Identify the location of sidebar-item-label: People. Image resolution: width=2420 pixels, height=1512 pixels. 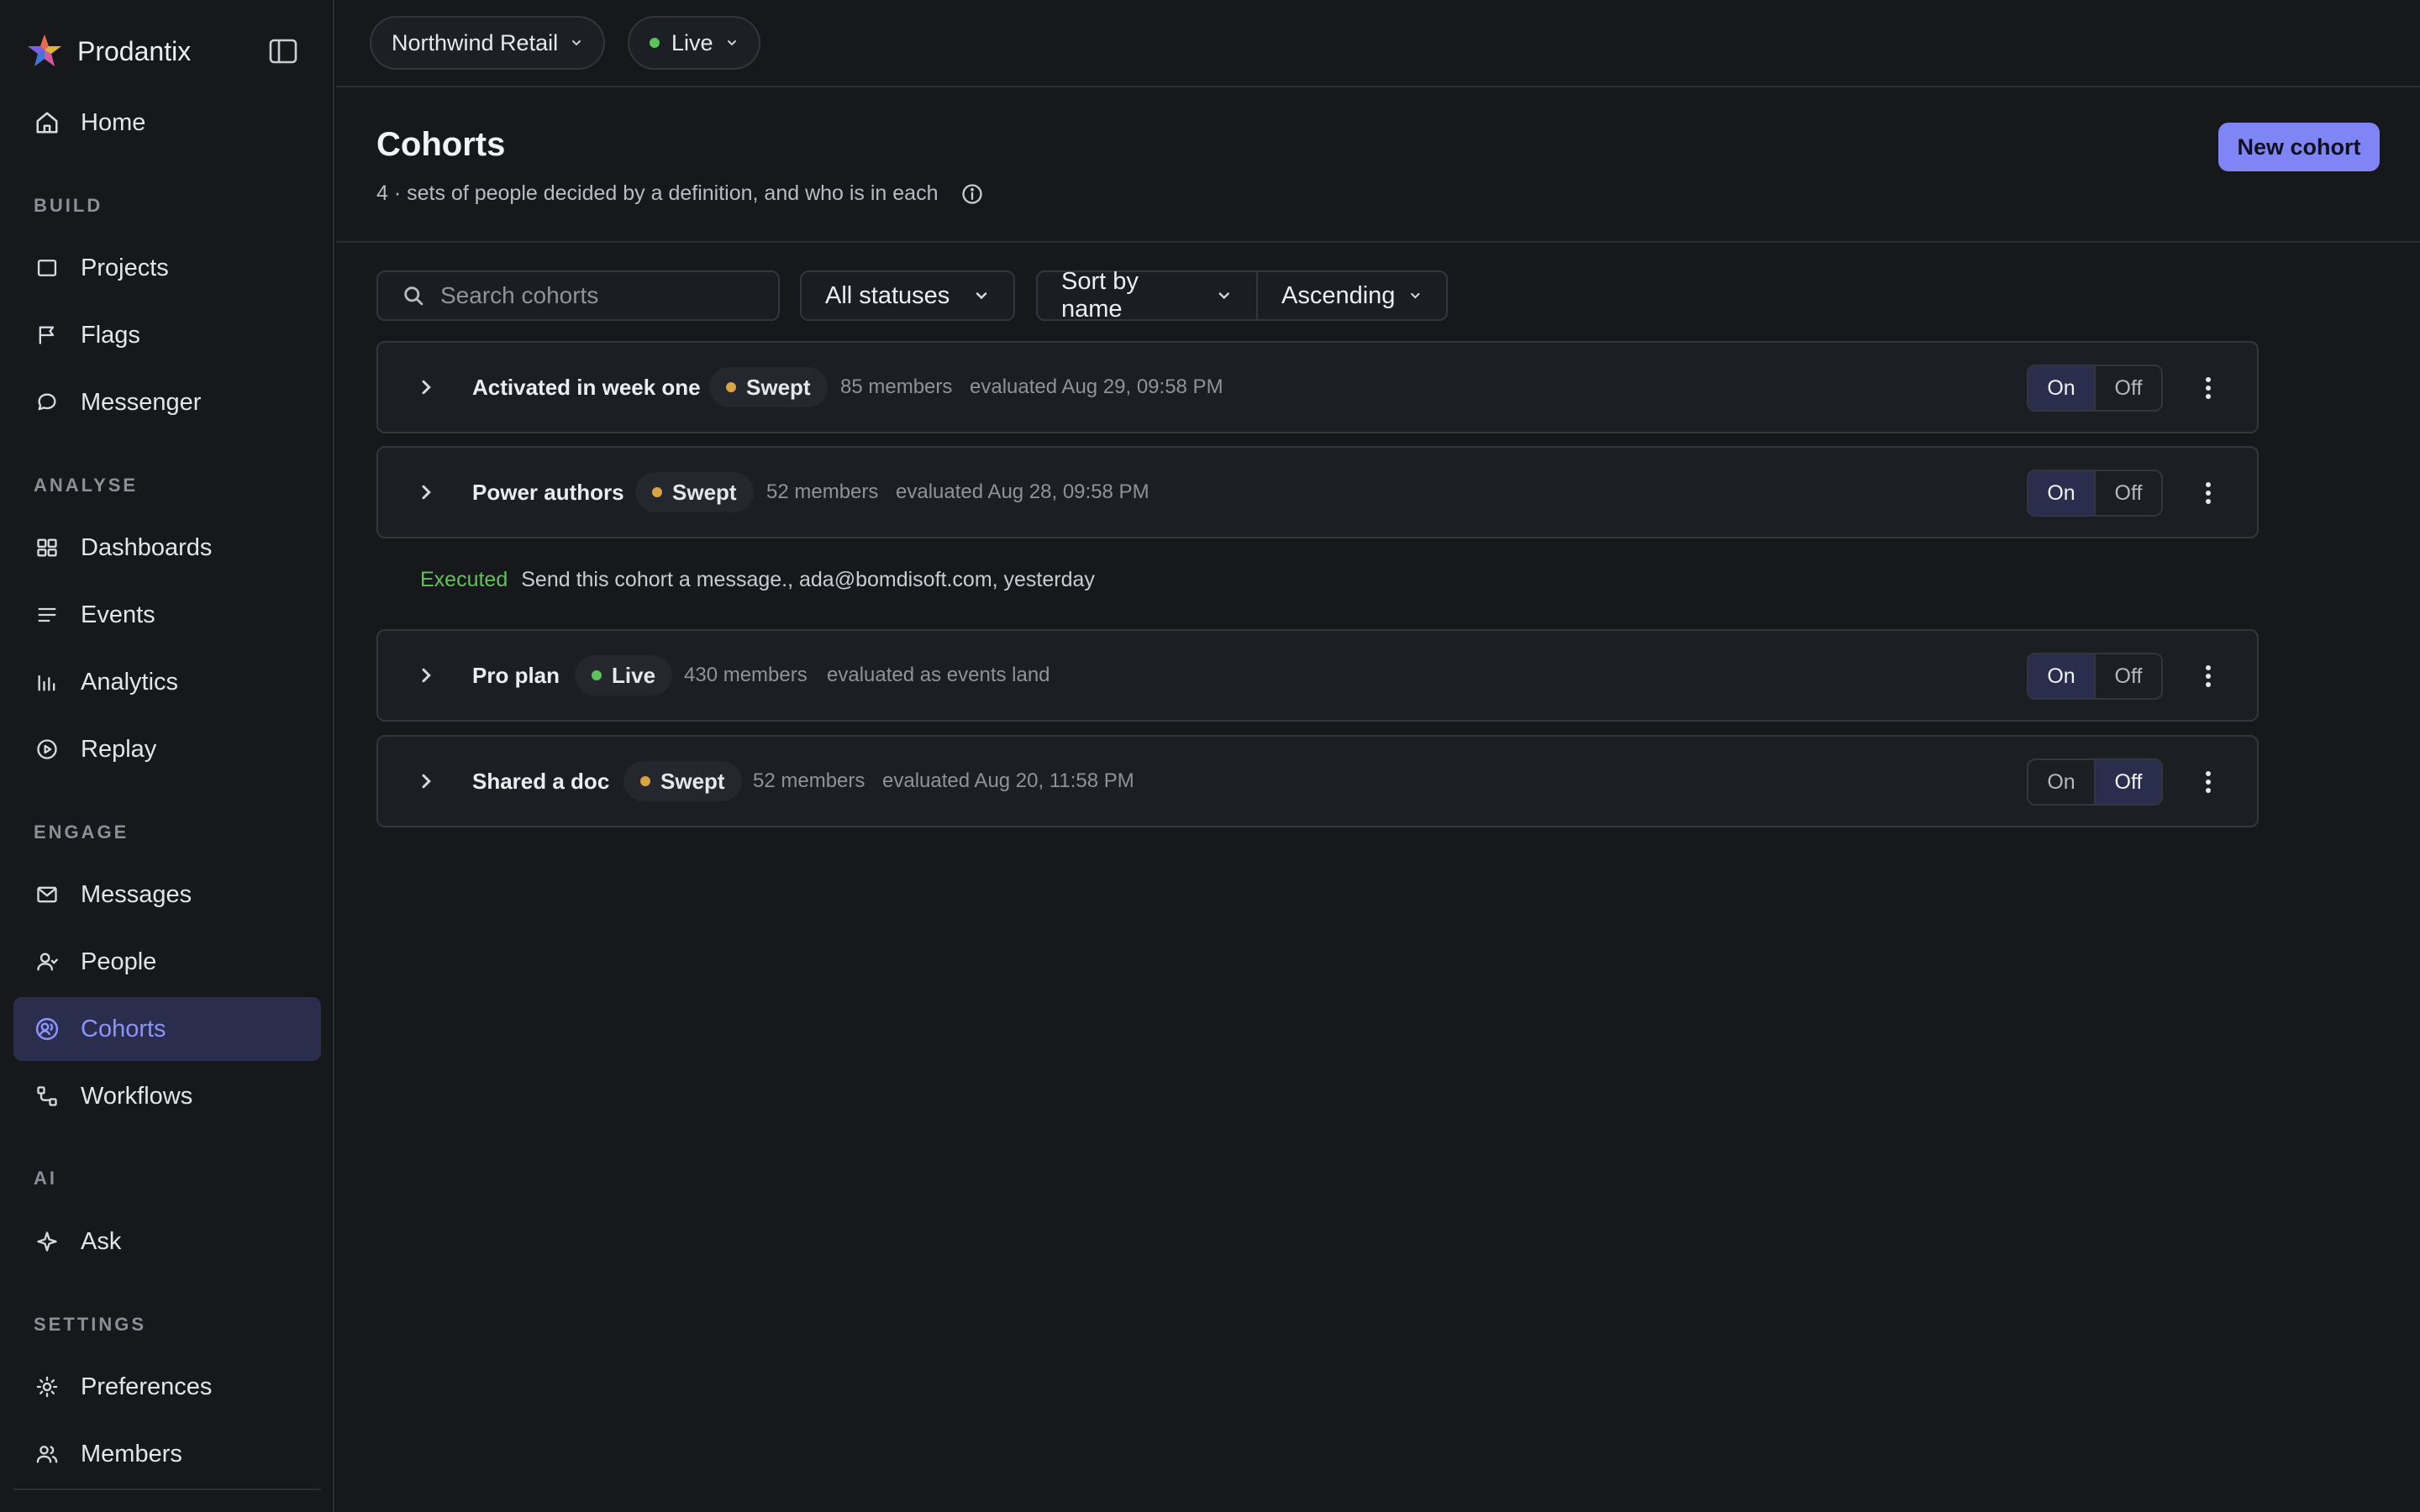
(119, 961).